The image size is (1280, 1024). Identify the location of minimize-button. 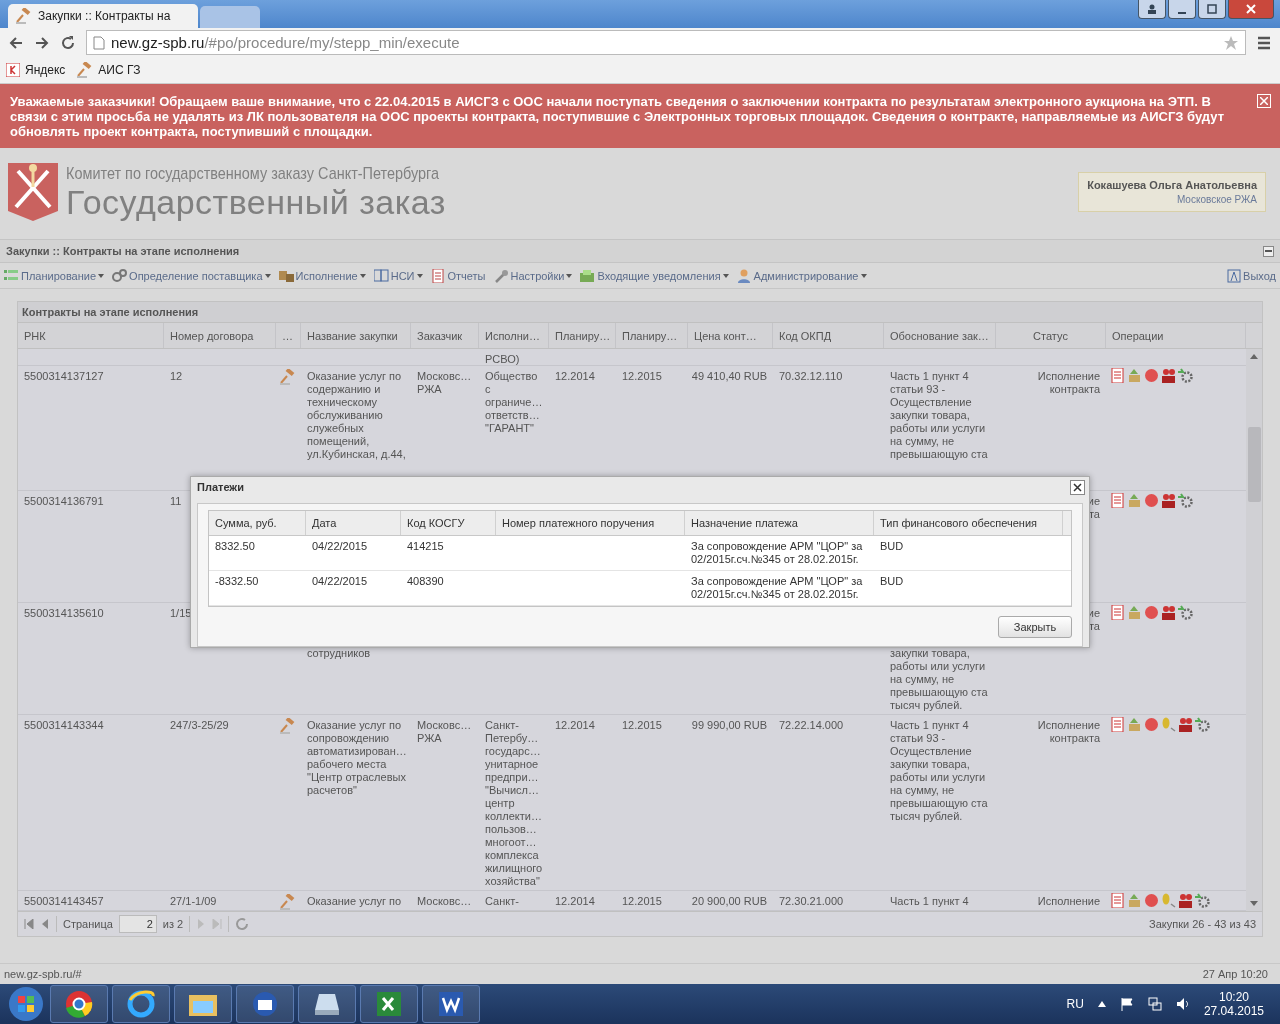
(1182, 9).